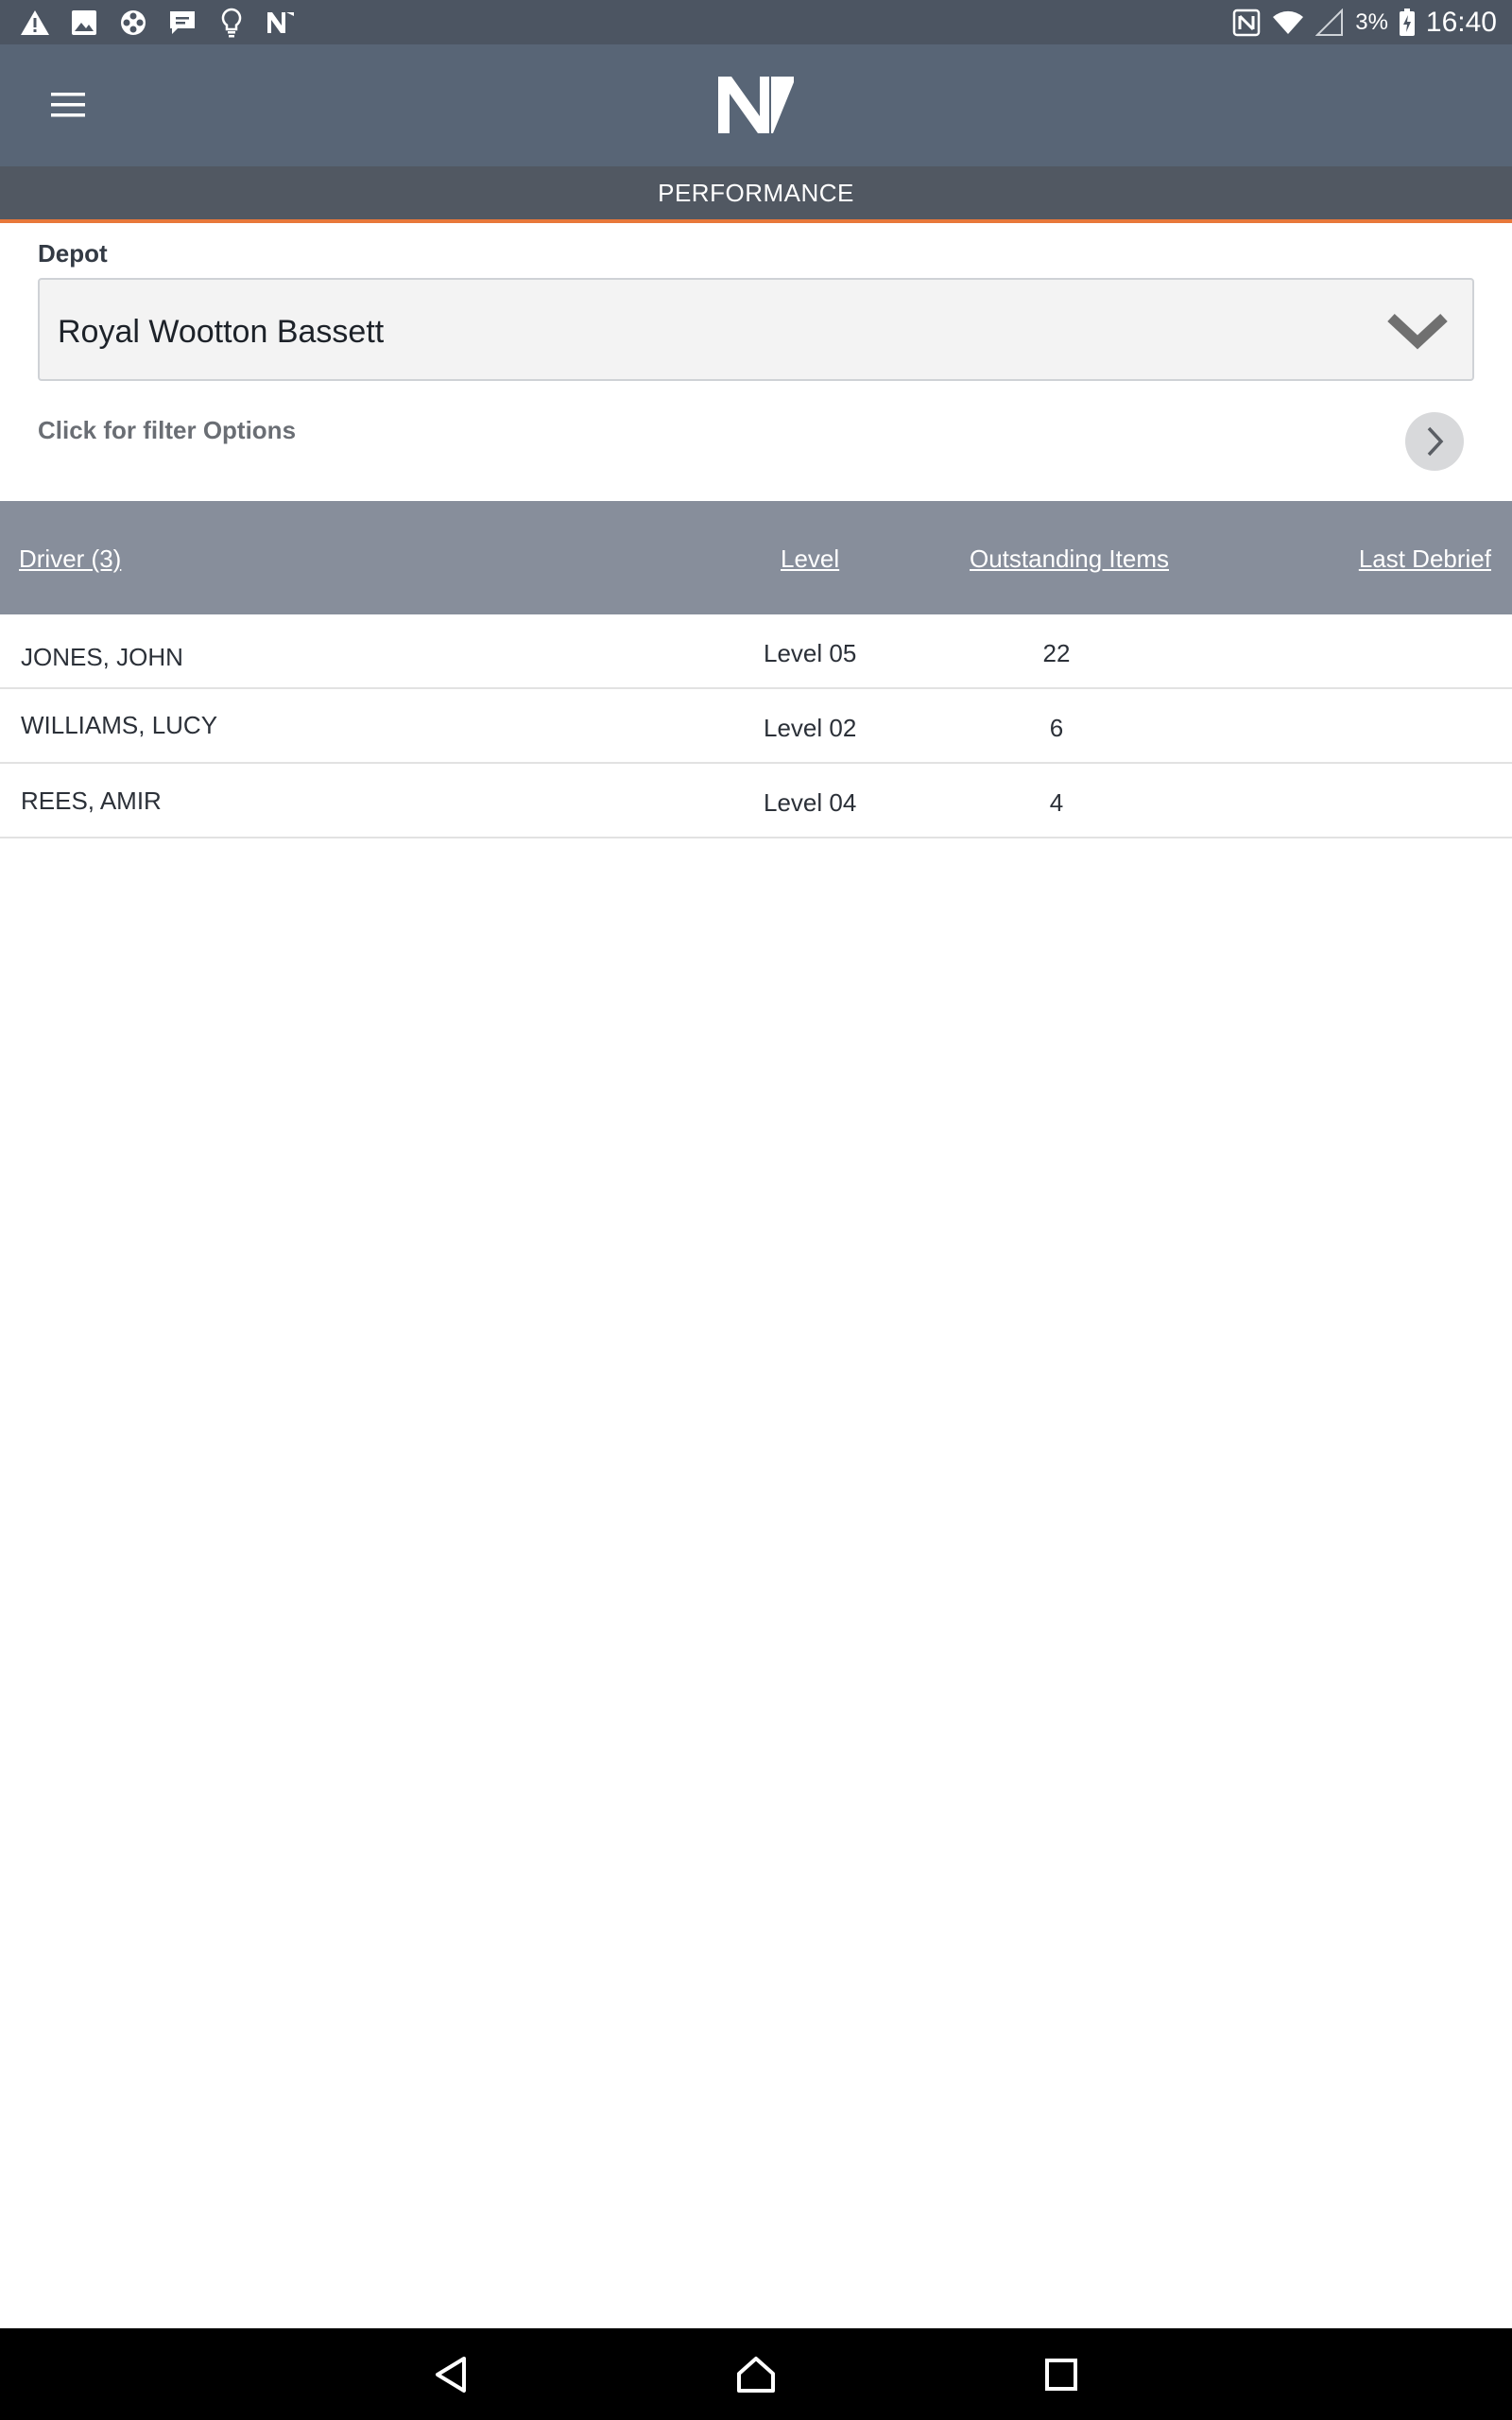 The image size is (1512, 2420). I want to click on message-icon, so click(182, 23).